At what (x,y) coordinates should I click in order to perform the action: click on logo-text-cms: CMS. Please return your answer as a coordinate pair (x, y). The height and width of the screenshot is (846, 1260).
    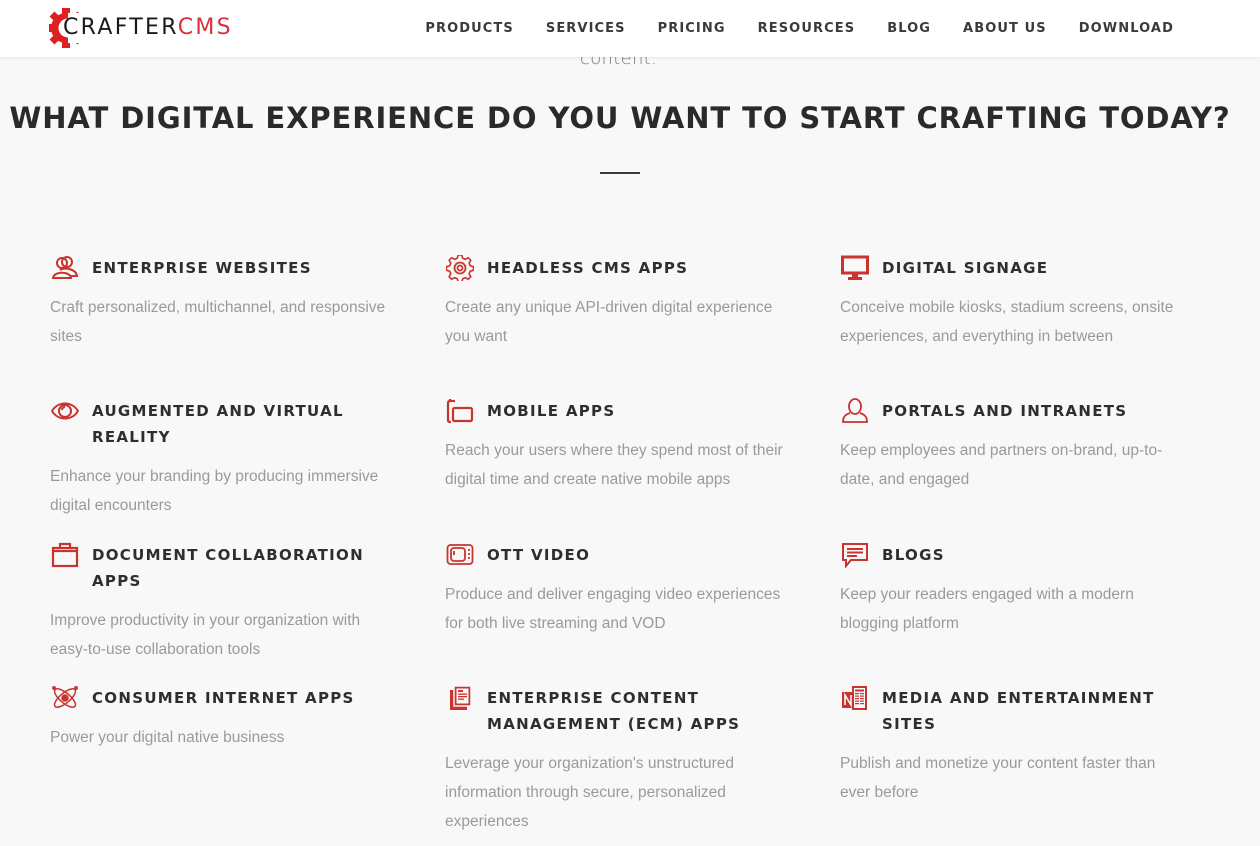
    Looking at the image, I should click on (205, 27).